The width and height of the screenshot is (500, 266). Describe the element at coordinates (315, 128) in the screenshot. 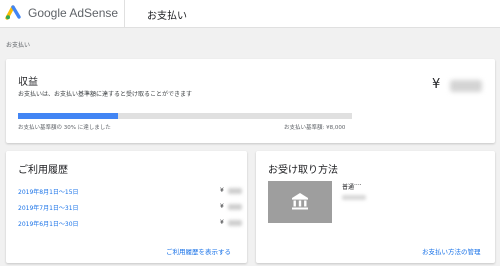

I see `threshold-amount-text: お支払い基準額: ¥8,000` at that location.